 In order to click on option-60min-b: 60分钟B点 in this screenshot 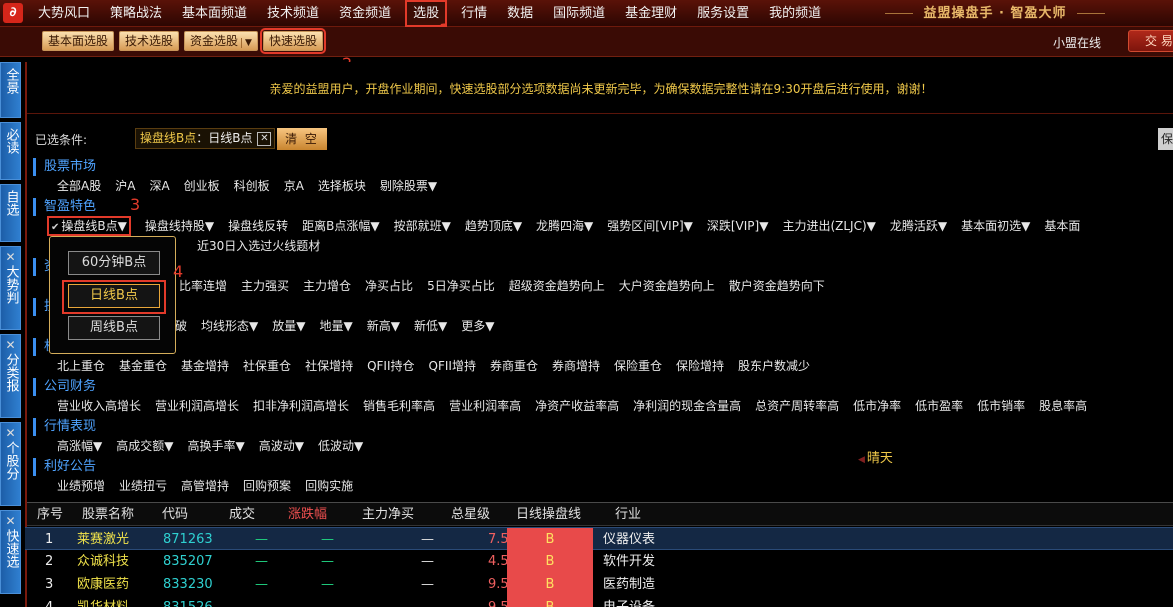, I will do `click(114, 263)`.